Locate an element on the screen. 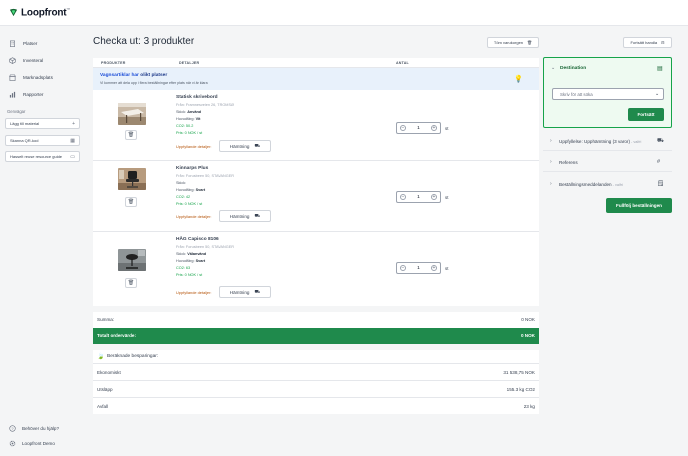 This screenshot has height=456, width=688. sidebar-item-inventeral: Inventeral is located at coordinates (26, 60).